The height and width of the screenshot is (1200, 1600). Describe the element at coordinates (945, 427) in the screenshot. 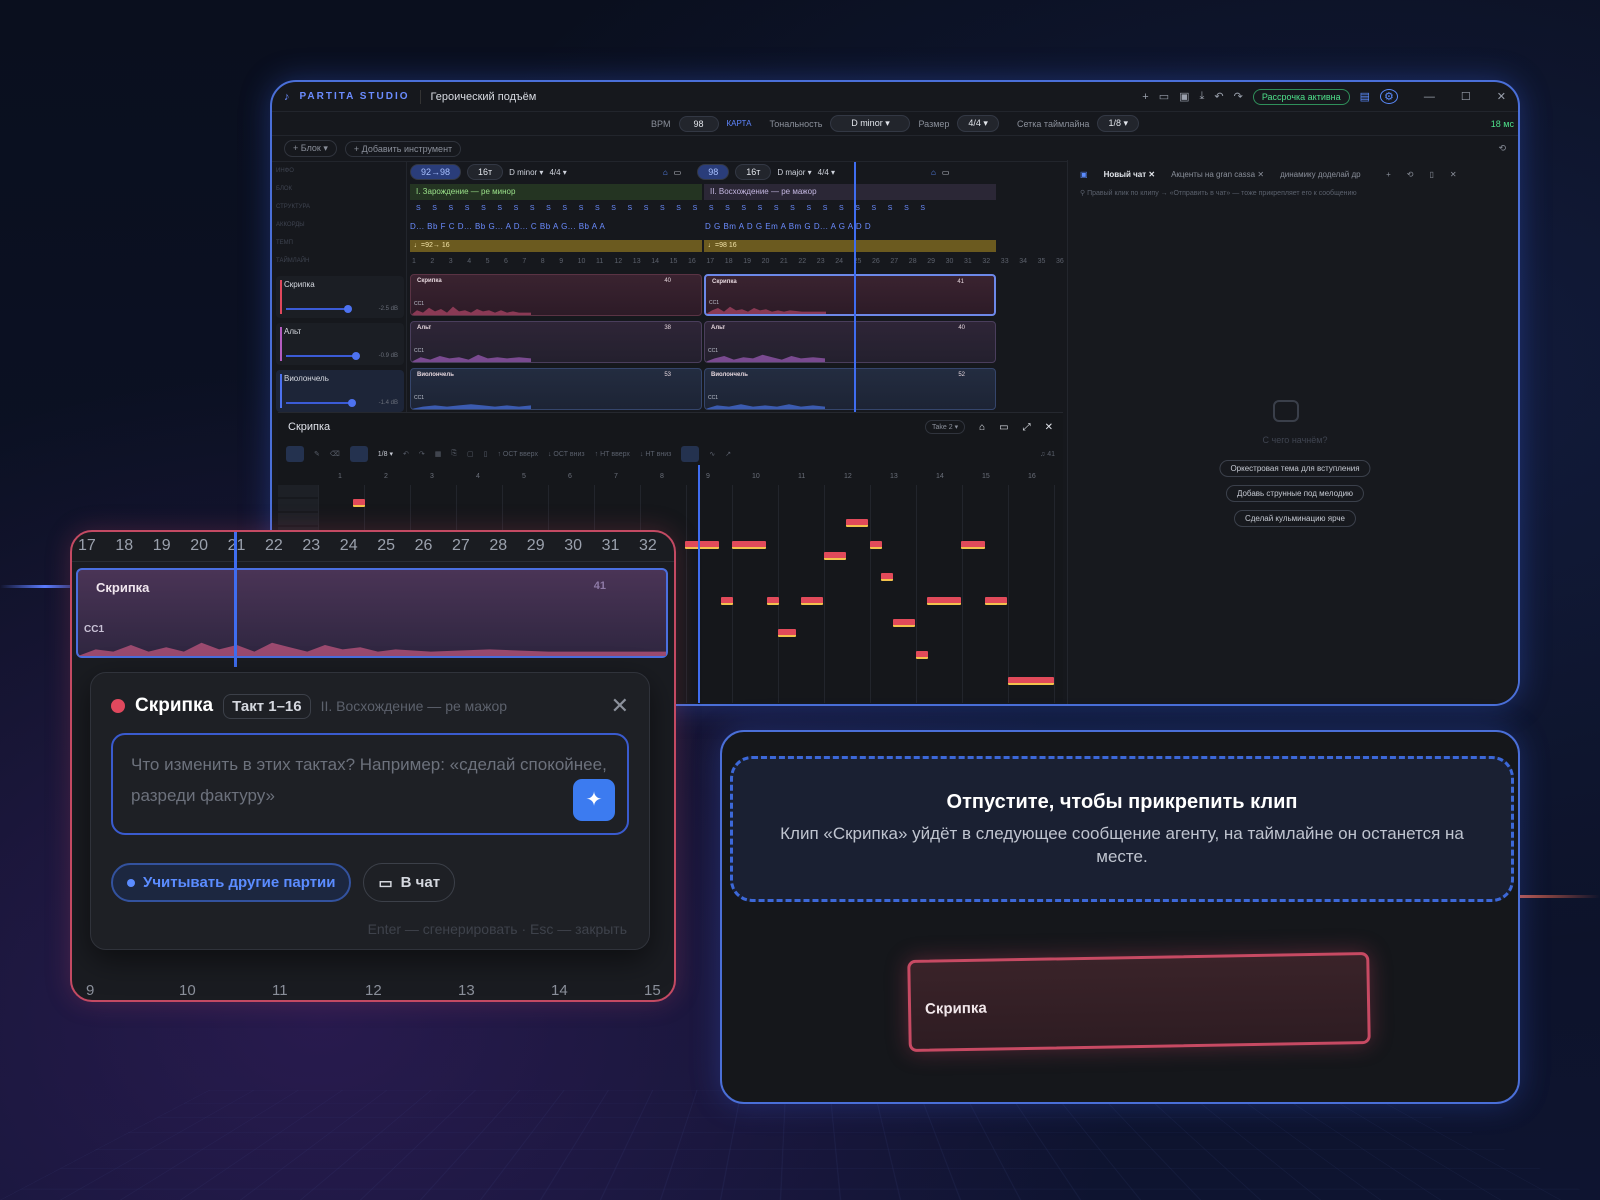

I see `take-select: Take 2 ▾` at that location.